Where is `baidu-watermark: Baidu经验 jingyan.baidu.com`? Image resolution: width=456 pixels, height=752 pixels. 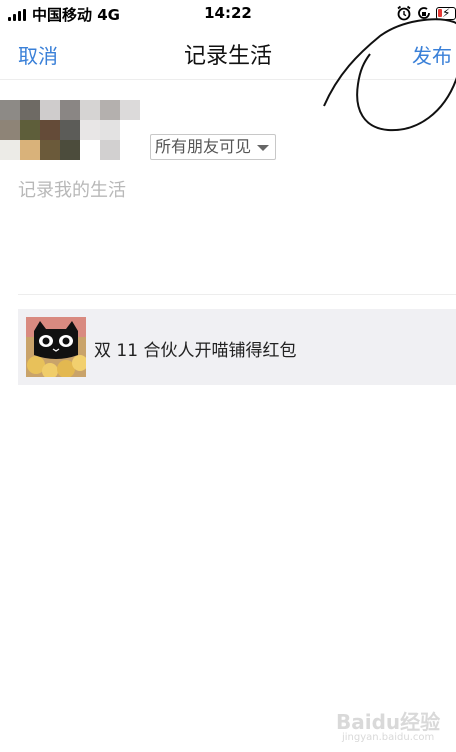 baidu-watermark: Baidu经验 jingyan.baidu.com is located at coordinates (396, 728).